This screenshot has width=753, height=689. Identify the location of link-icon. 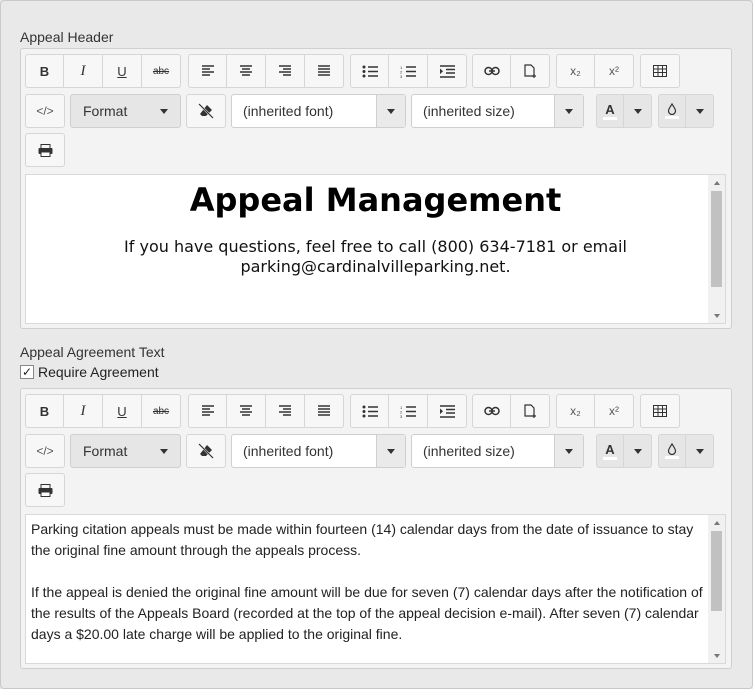
(491, 71).